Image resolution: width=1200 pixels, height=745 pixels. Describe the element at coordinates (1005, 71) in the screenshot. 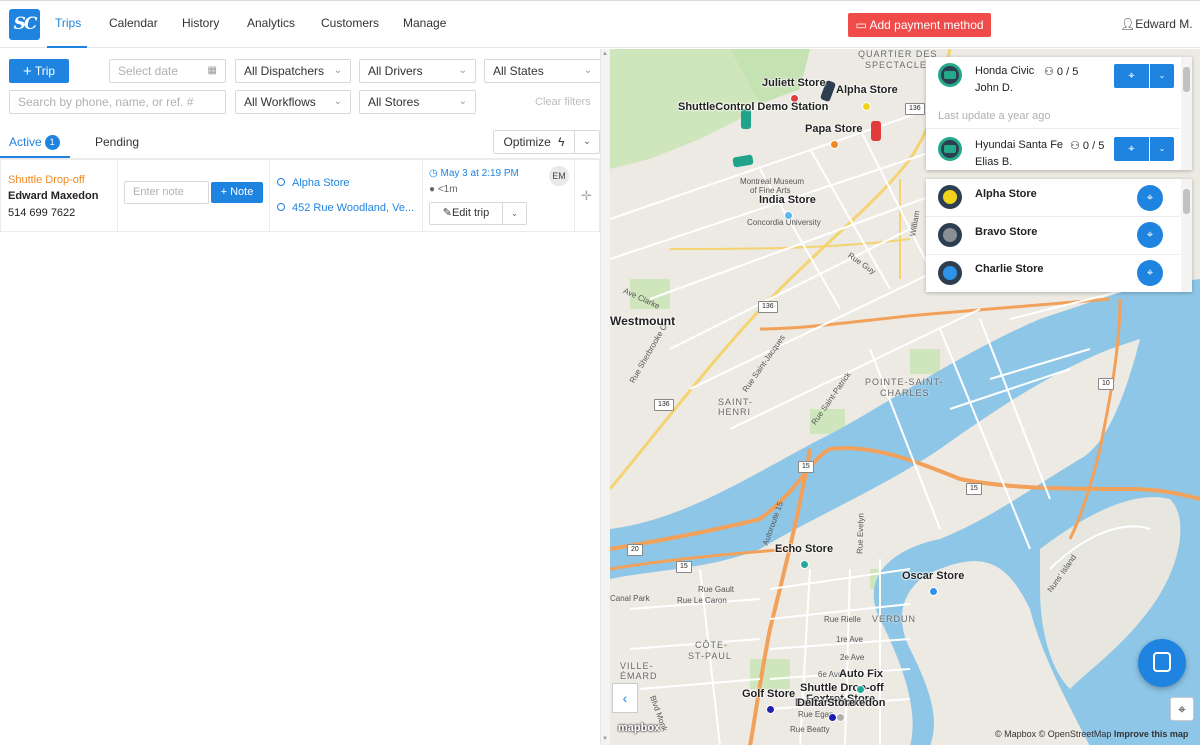

I see `vehicle-name: Honda Civic` at that location.